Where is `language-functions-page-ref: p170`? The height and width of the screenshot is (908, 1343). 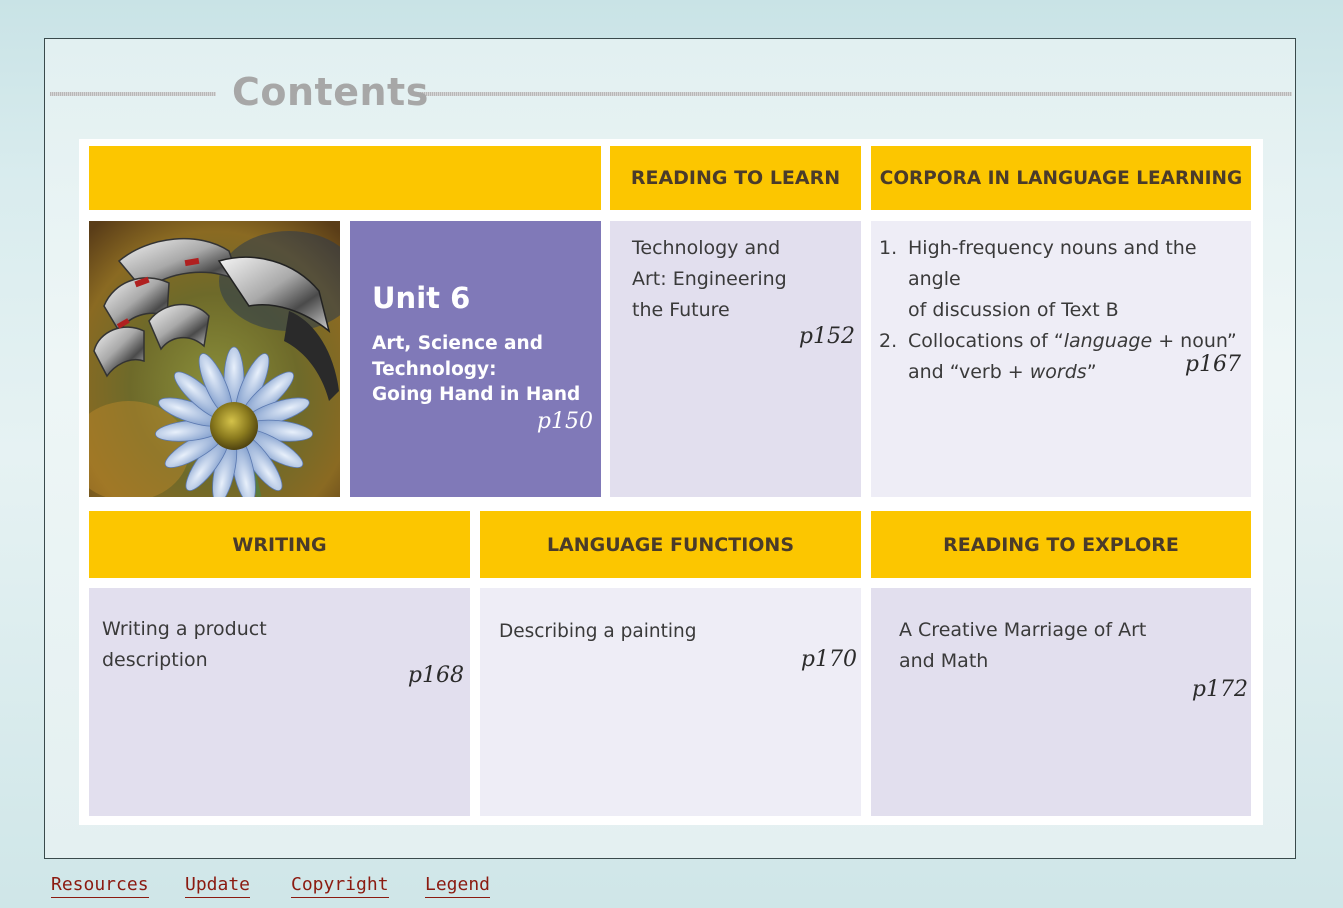
language-functions-page-ref: p170 is located at coordinates (828, 659).